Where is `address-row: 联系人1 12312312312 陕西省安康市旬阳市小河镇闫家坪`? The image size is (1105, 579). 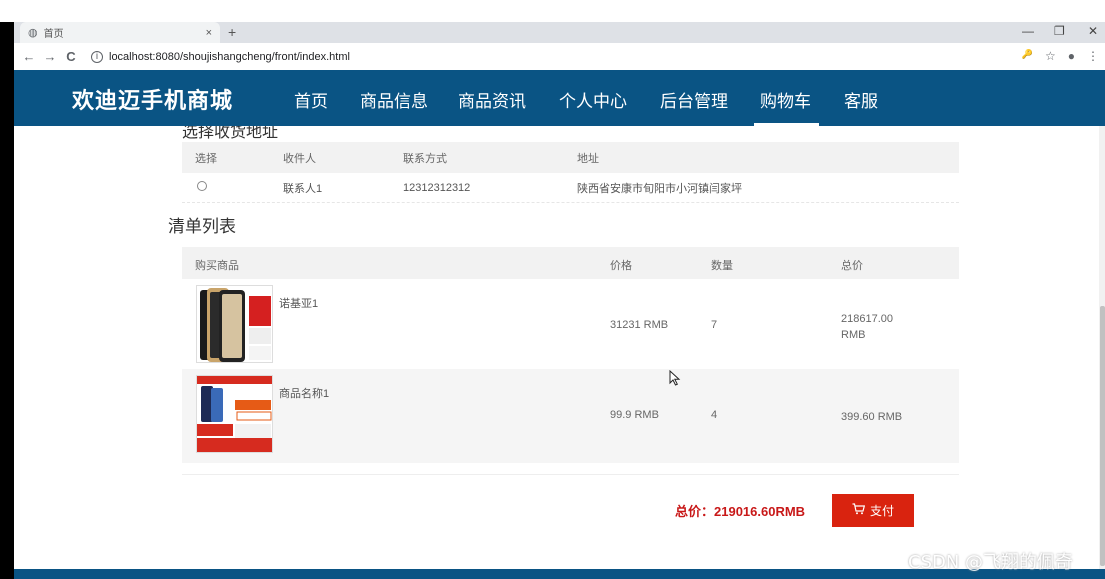
address-row: 联系人1 12312312312 陕西省安康市旬阳市小河镇闫家坪 is located at coordinates (570, 188).